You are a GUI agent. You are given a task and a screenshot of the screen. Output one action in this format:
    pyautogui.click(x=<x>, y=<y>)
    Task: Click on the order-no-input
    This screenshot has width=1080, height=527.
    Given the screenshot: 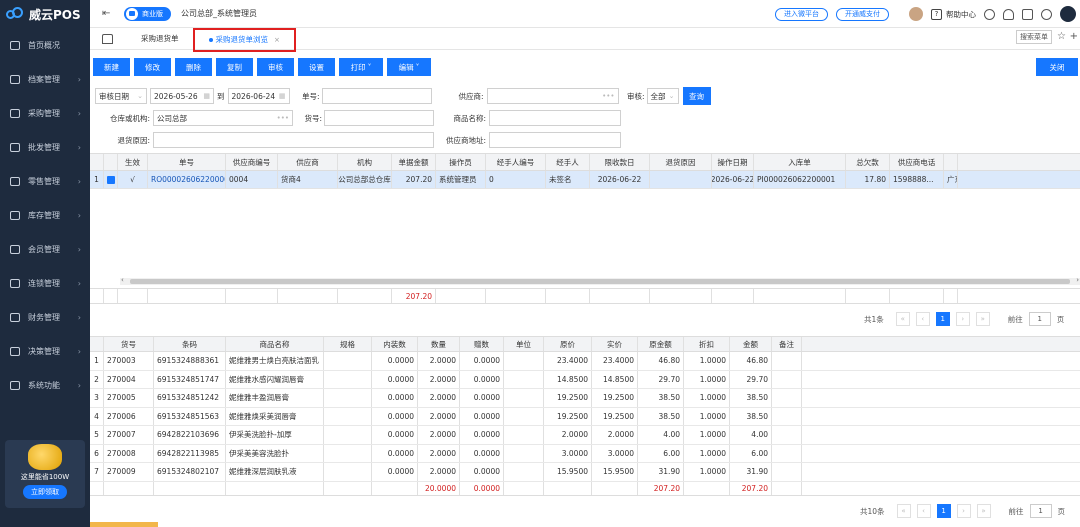 What is the action you would take?
    pyautogui.click(x=376, y=96)
    